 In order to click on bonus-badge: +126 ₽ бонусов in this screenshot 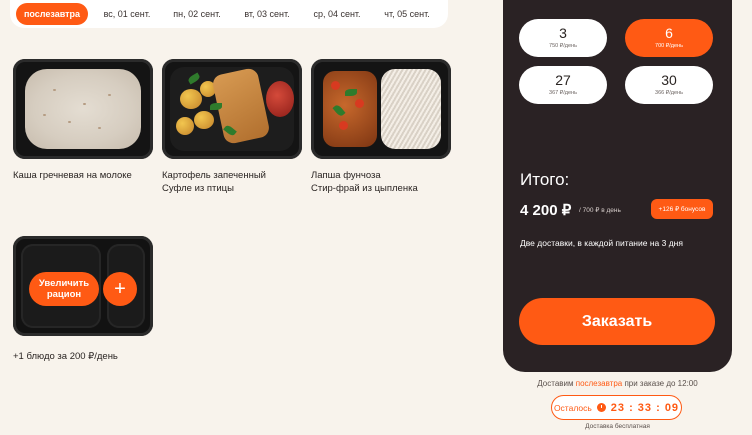, I will do `click(682, 209)`.